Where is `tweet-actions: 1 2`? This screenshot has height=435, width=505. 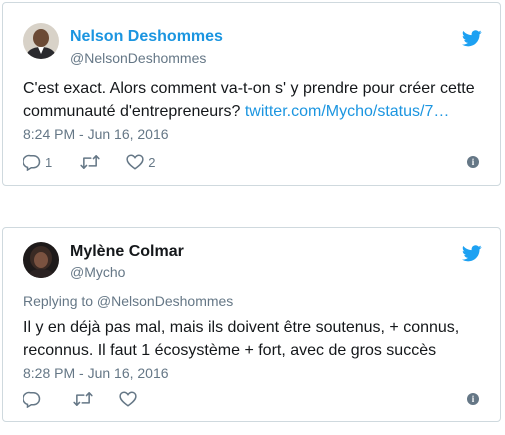 tweet-actions: 1 2 is located at coordinates (98, 162).